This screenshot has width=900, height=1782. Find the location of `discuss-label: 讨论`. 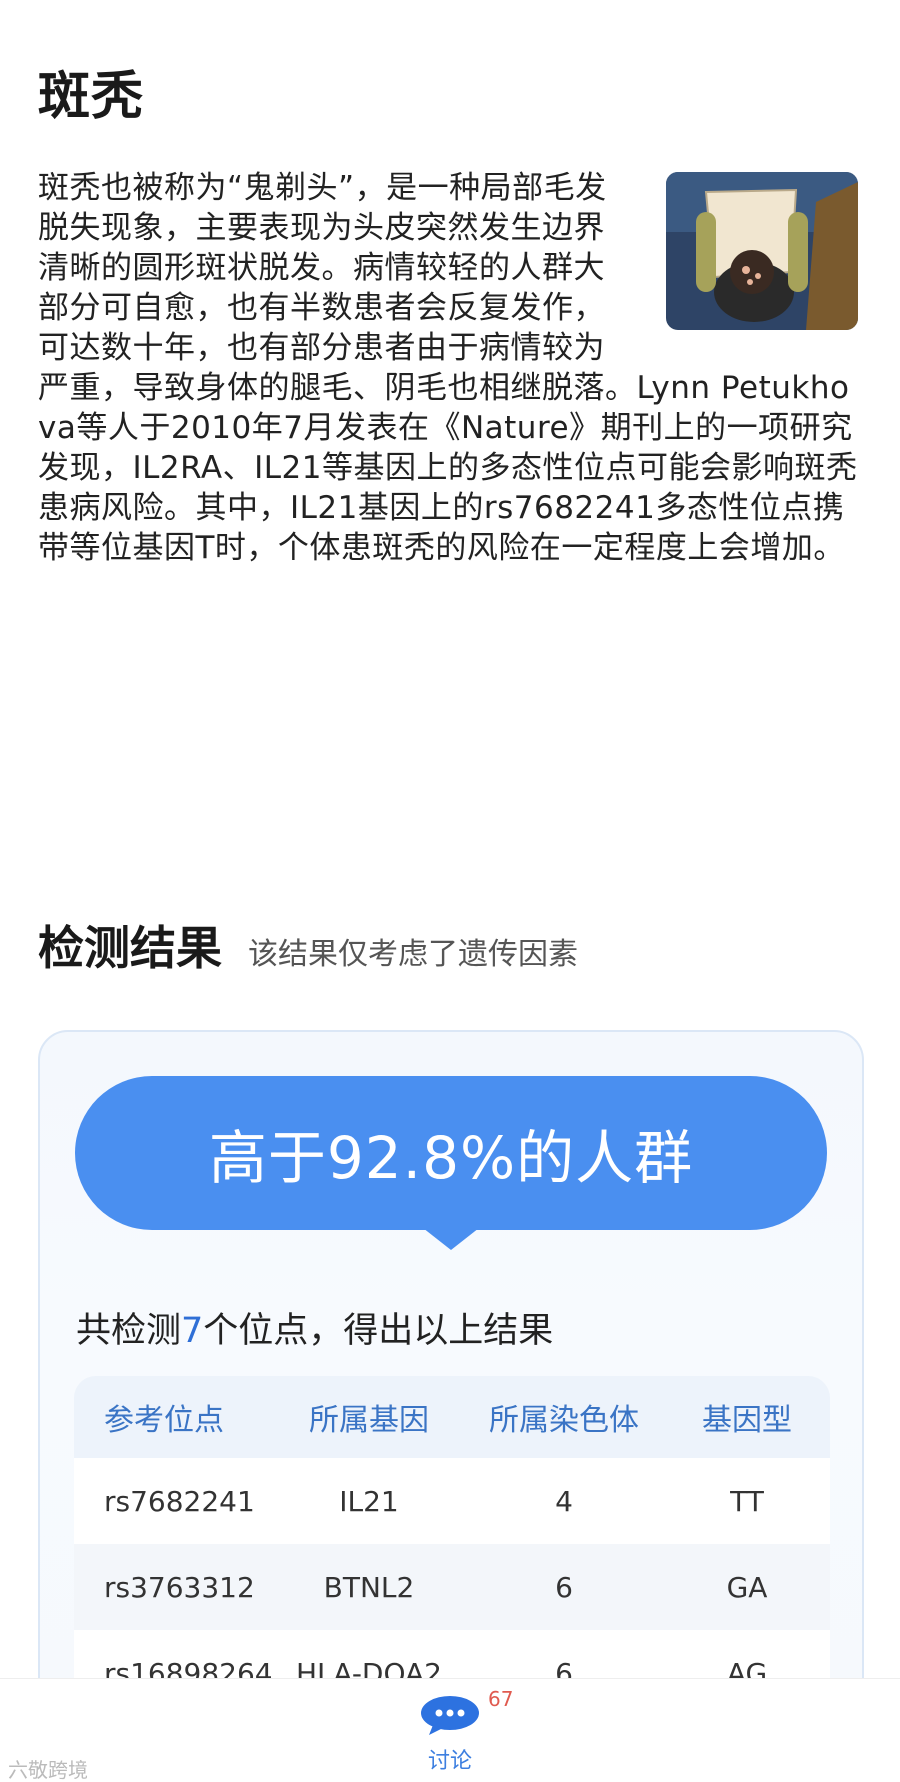

discuss-label: 讨论 is located at coordinates (449, 1761).